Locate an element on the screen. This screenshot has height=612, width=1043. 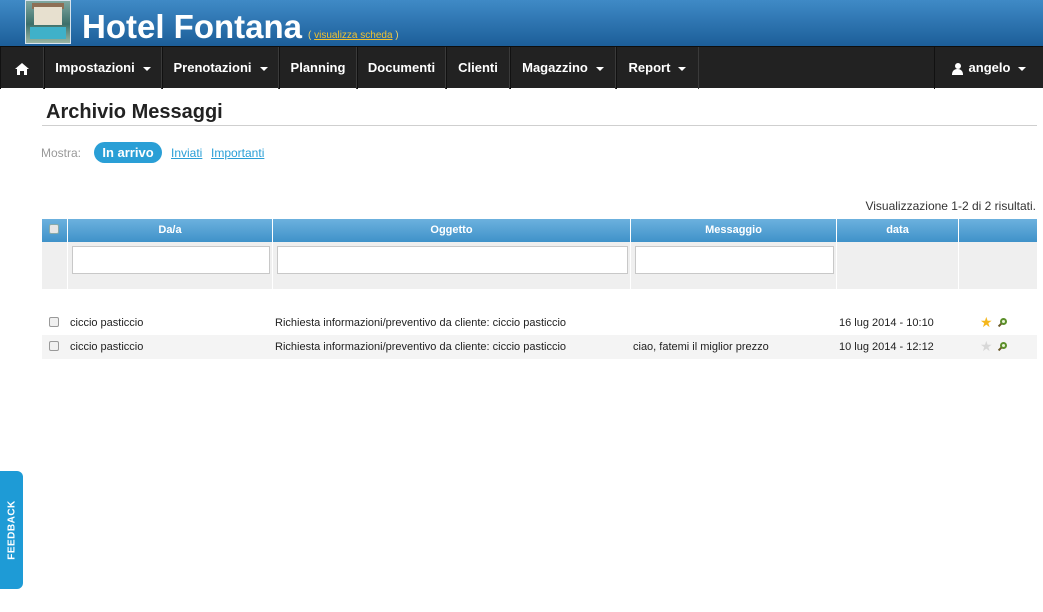
nav-label: Magazzino is located at coordinates (555, 67).